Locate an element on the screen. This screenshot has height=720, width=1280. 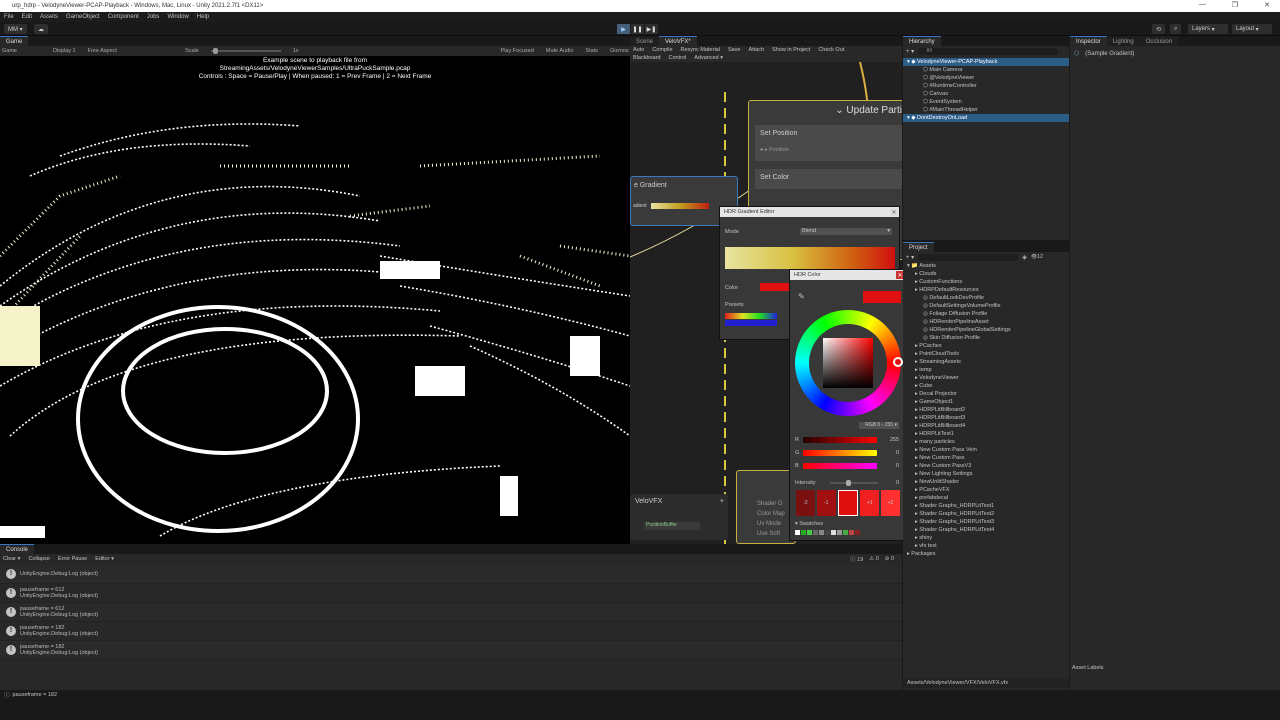
project-item: ▸ New Custom PassV3 is located at coordinates (986, 466).